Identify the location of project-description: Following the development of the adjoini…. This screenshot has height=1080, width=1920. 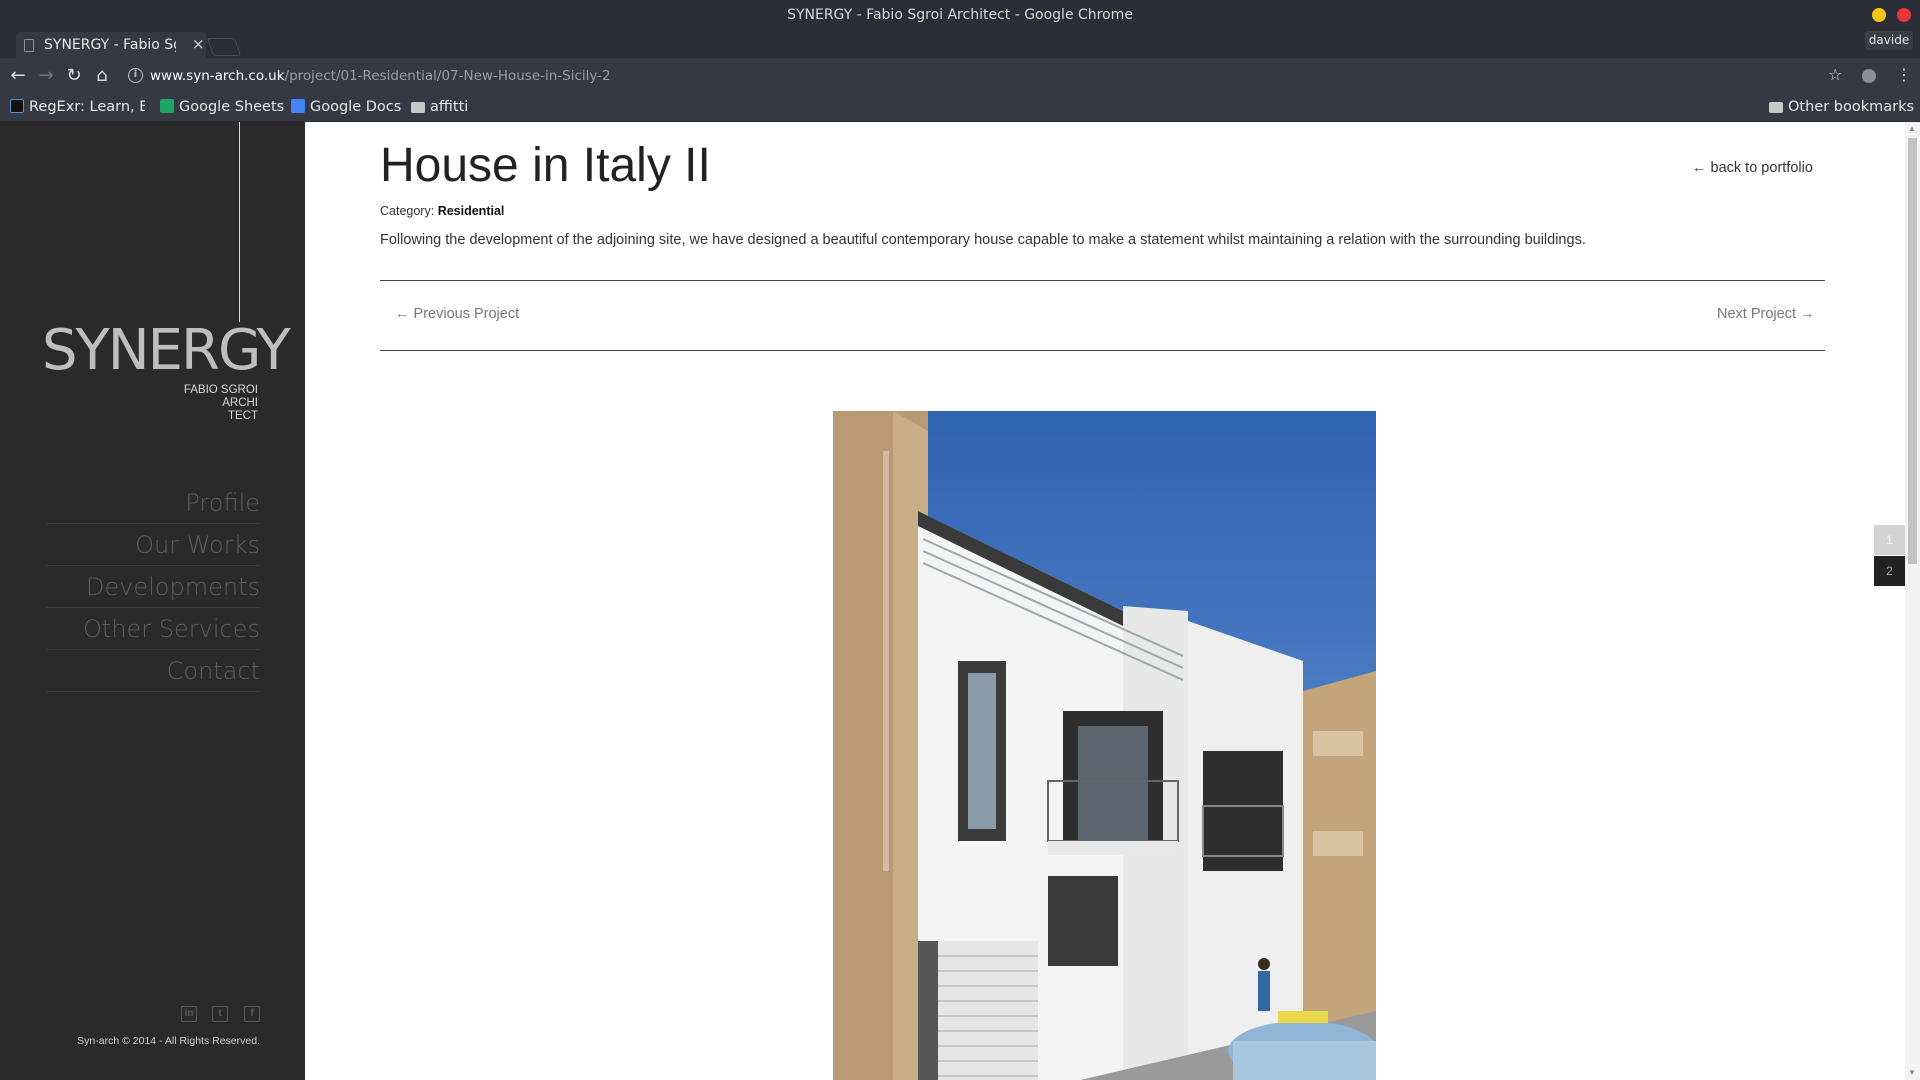
(983, 240).